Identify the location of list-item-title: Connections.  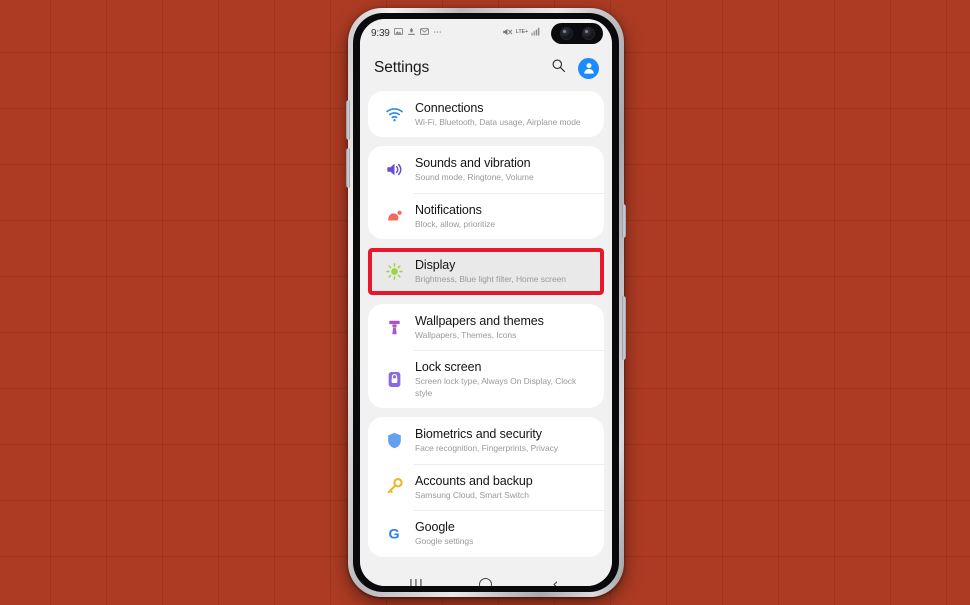
(449, 108).